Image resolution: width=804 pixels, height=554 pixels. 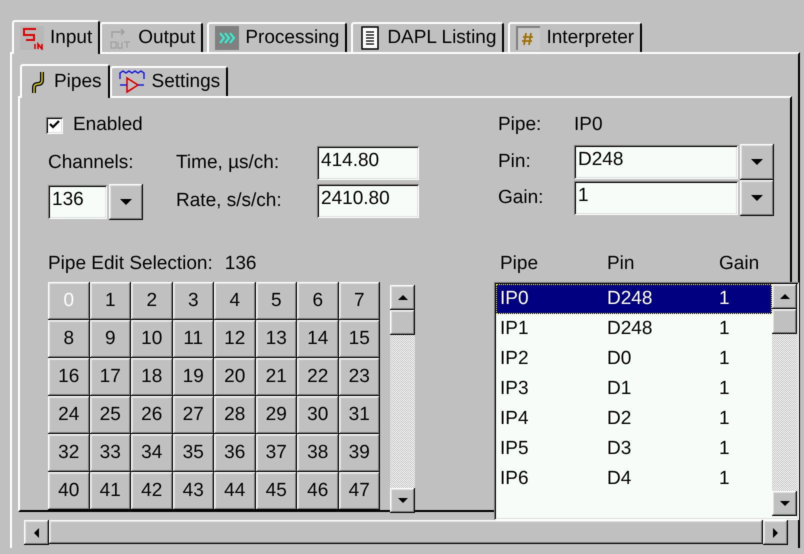 What do you see at coordinates (619, 419) in the screenshot?
I see `pin-cell-text: D2` at bounding box center [619, 419].